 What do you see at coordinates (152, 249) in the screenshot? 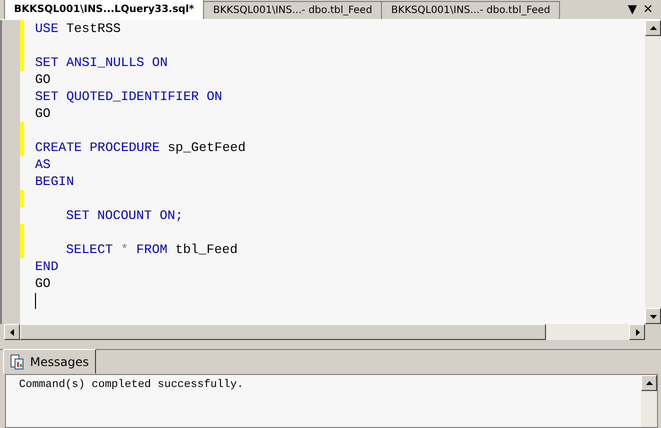
I see `sql-keyword: FROM` at bounding box center [152, 249].